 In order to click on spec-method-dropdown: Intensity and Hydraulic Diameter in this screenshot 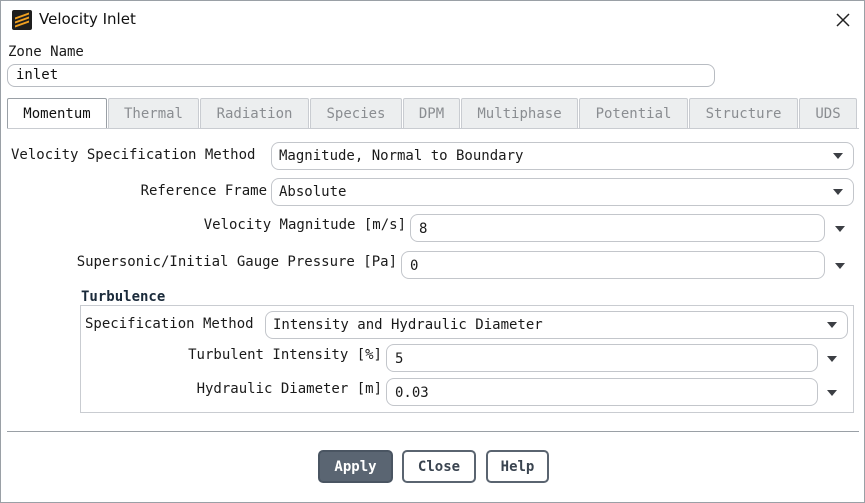, I will do `click(556, 325)`.